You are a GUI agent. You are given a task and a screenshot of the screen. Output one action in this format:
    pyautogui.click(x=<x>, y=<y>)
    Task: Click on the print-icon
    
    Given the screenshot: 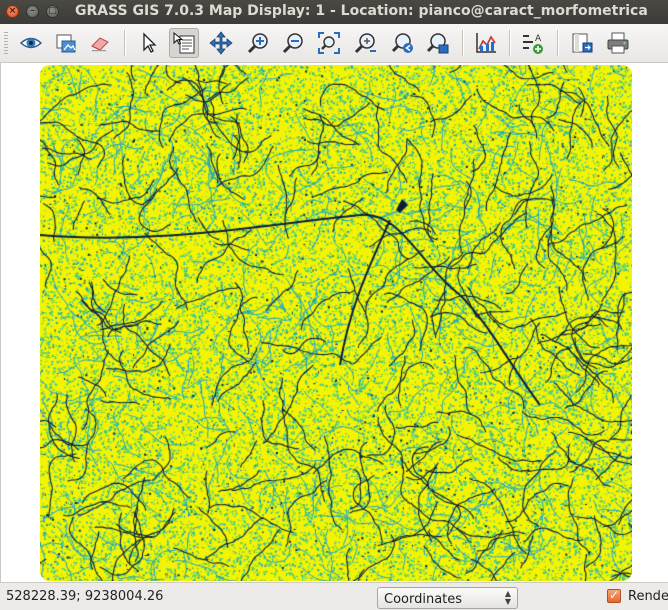 What is the action you would take?
    pyautogui.click(x=618, y=43)
    